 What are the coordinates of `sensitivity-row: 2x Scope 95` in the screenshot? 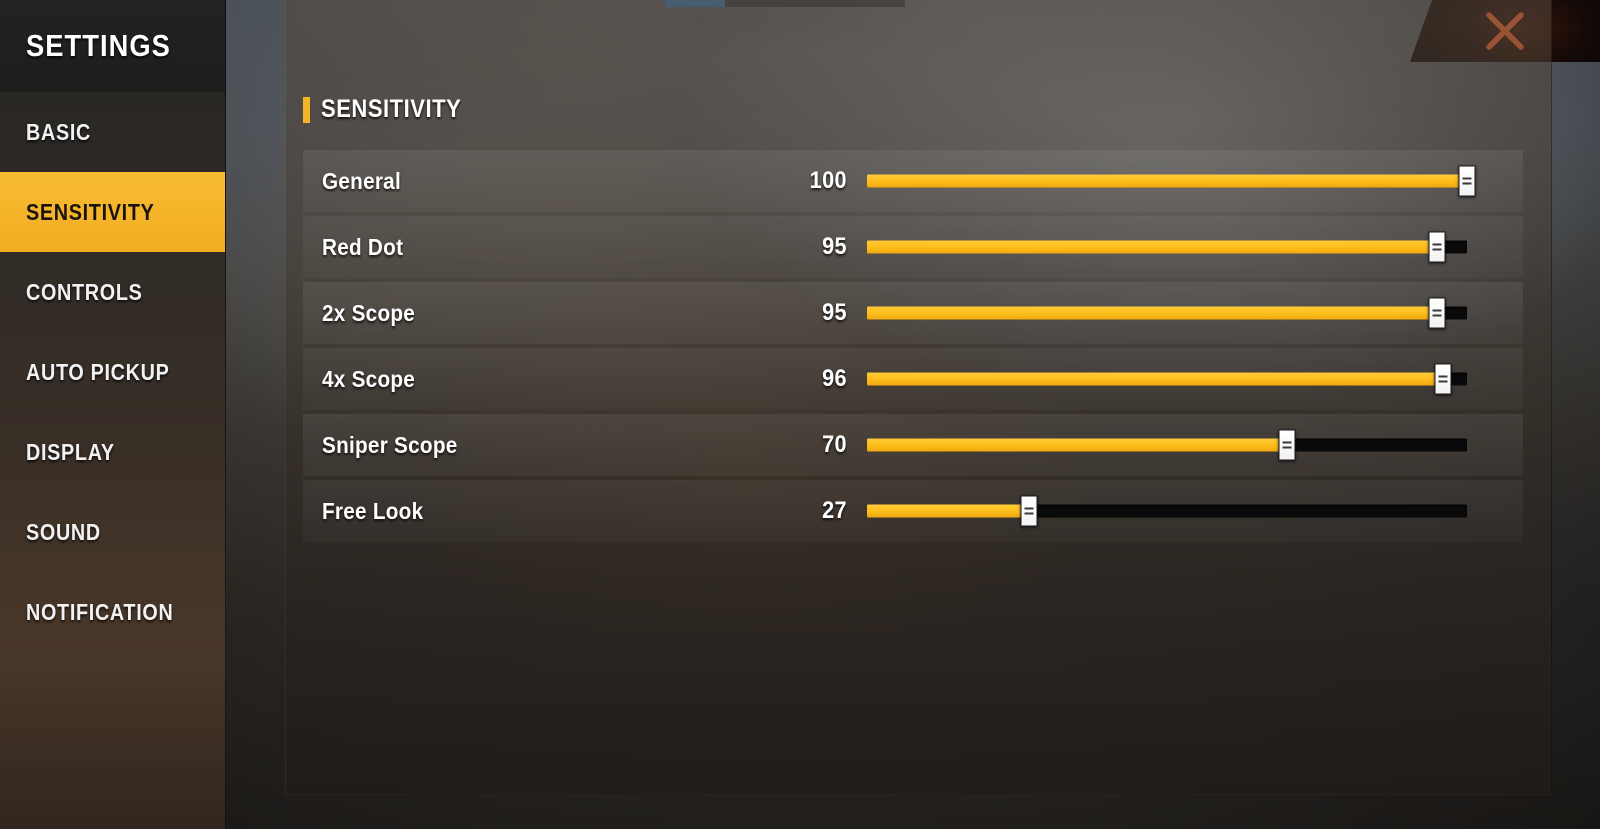 It's located at (913, 313).